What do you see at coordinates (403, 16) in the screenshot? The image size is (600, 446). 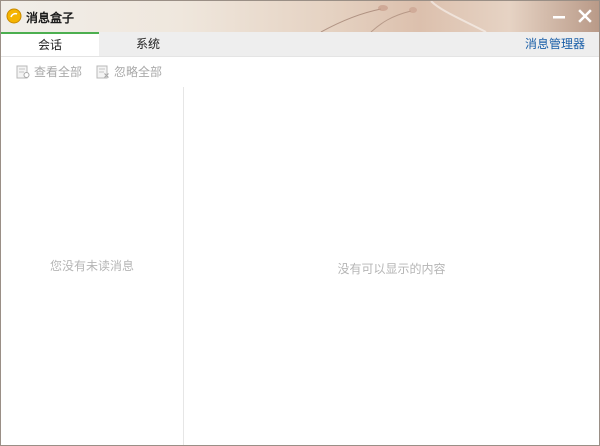 I see `flower-decoration-icon` at bounding box center [403, 16].